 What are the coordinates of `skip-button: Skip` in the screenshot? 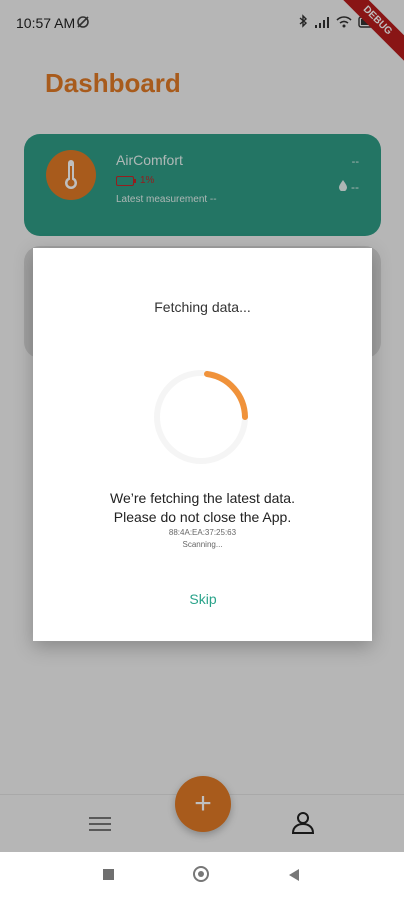 It's located at (203, 599).